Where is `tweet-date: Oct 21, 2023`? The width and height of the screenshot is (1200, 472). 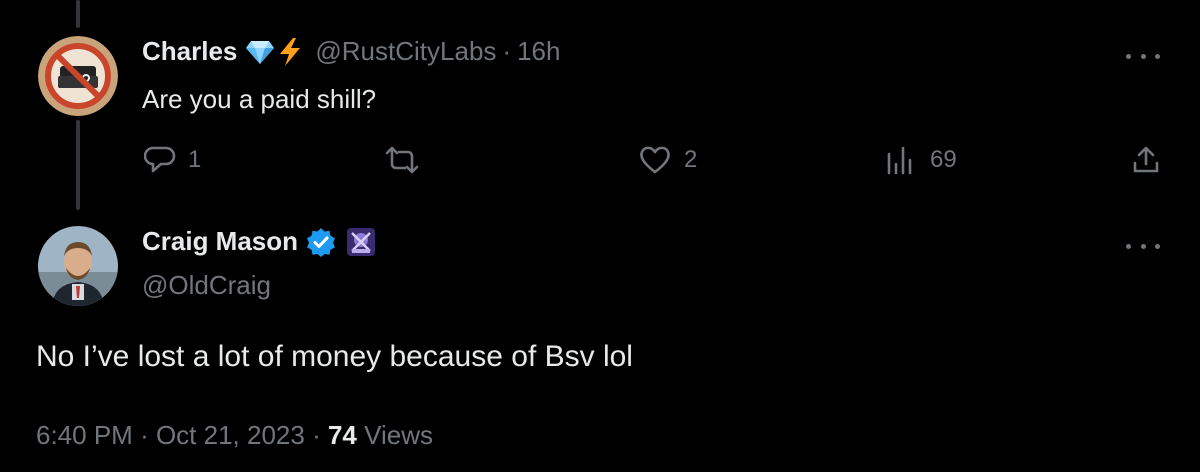
tweet-date: Oct 21, 2023 is located at coordinates (230, 435).